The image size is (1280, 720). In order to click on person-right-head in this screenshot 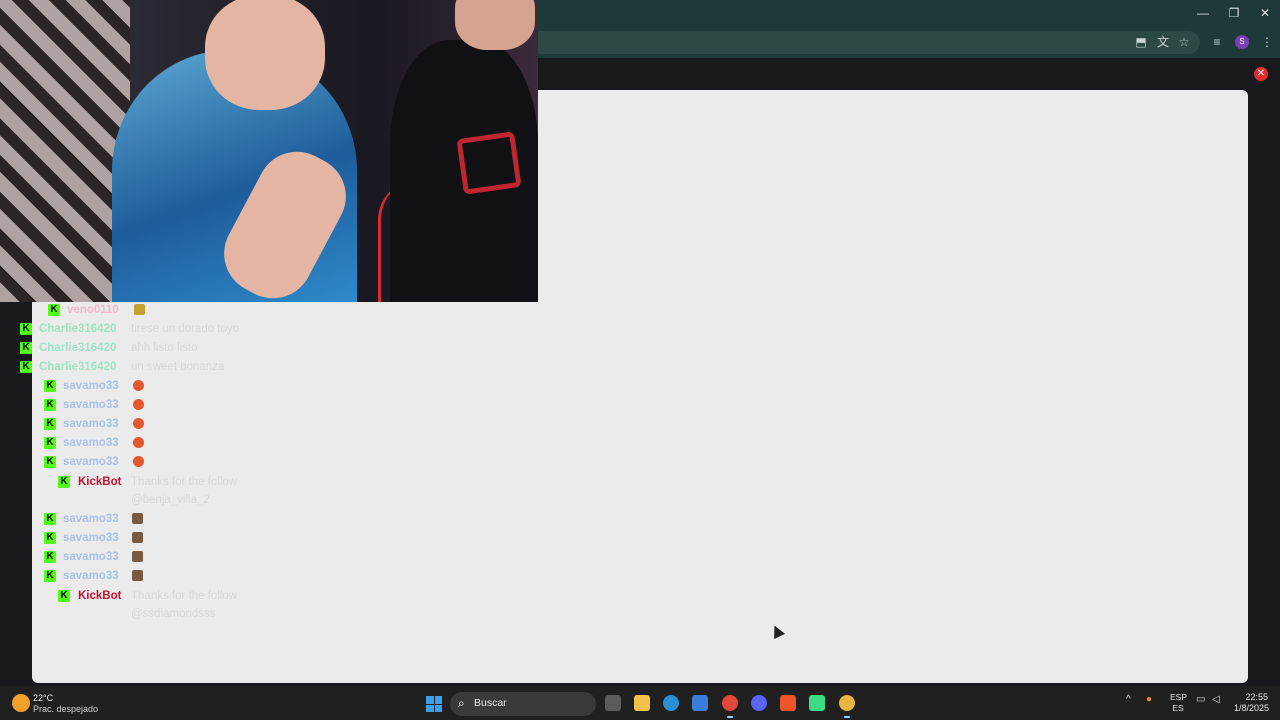, I will do `click(495, 25)`.